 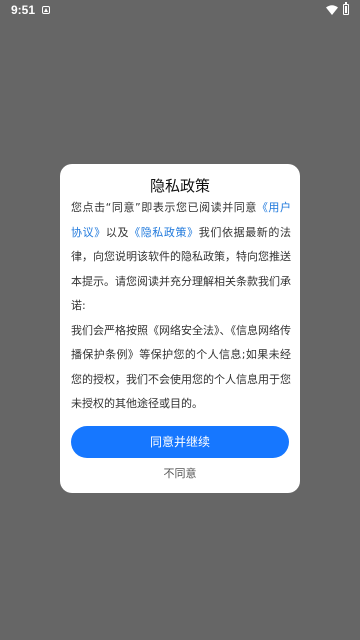 I want to click on paragraph-1-prefix: 您点击“同意”即表示您已阅读并同意, so click(x=164, y=207).